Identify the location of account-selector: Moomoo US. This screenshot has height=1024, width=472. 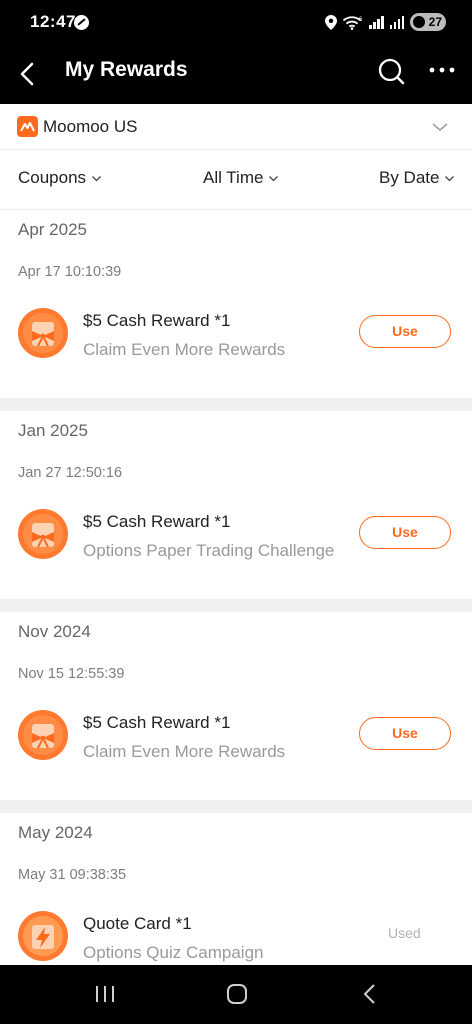
(236, 127).